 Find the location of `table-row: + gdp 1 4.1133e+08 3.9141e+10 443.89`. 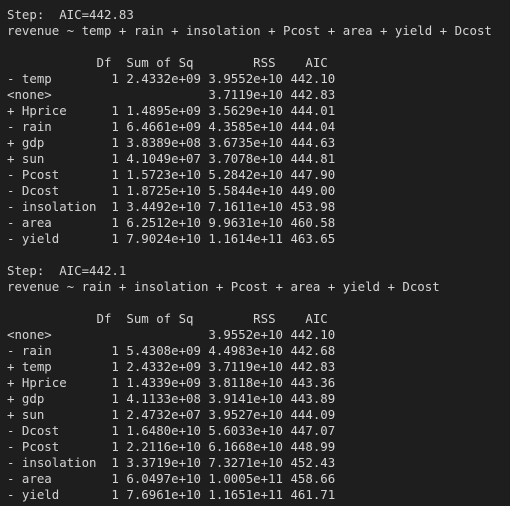

table-row: + gdp 1 4.1133e+08 3.9141e+10 443.89 is located at coordinates (171, 398).